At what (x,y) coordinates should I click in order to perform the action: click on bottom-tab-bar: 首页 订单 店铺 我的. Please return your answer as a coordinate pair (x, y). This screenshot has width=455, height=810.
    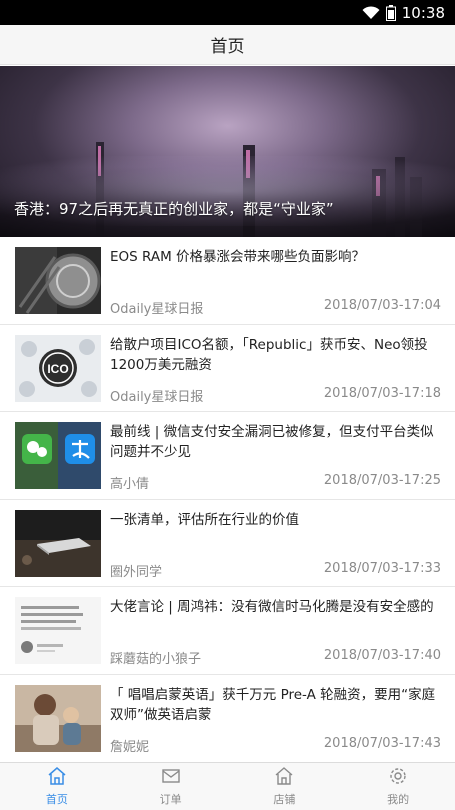
    Looking at the image, I should click on (227, 786).